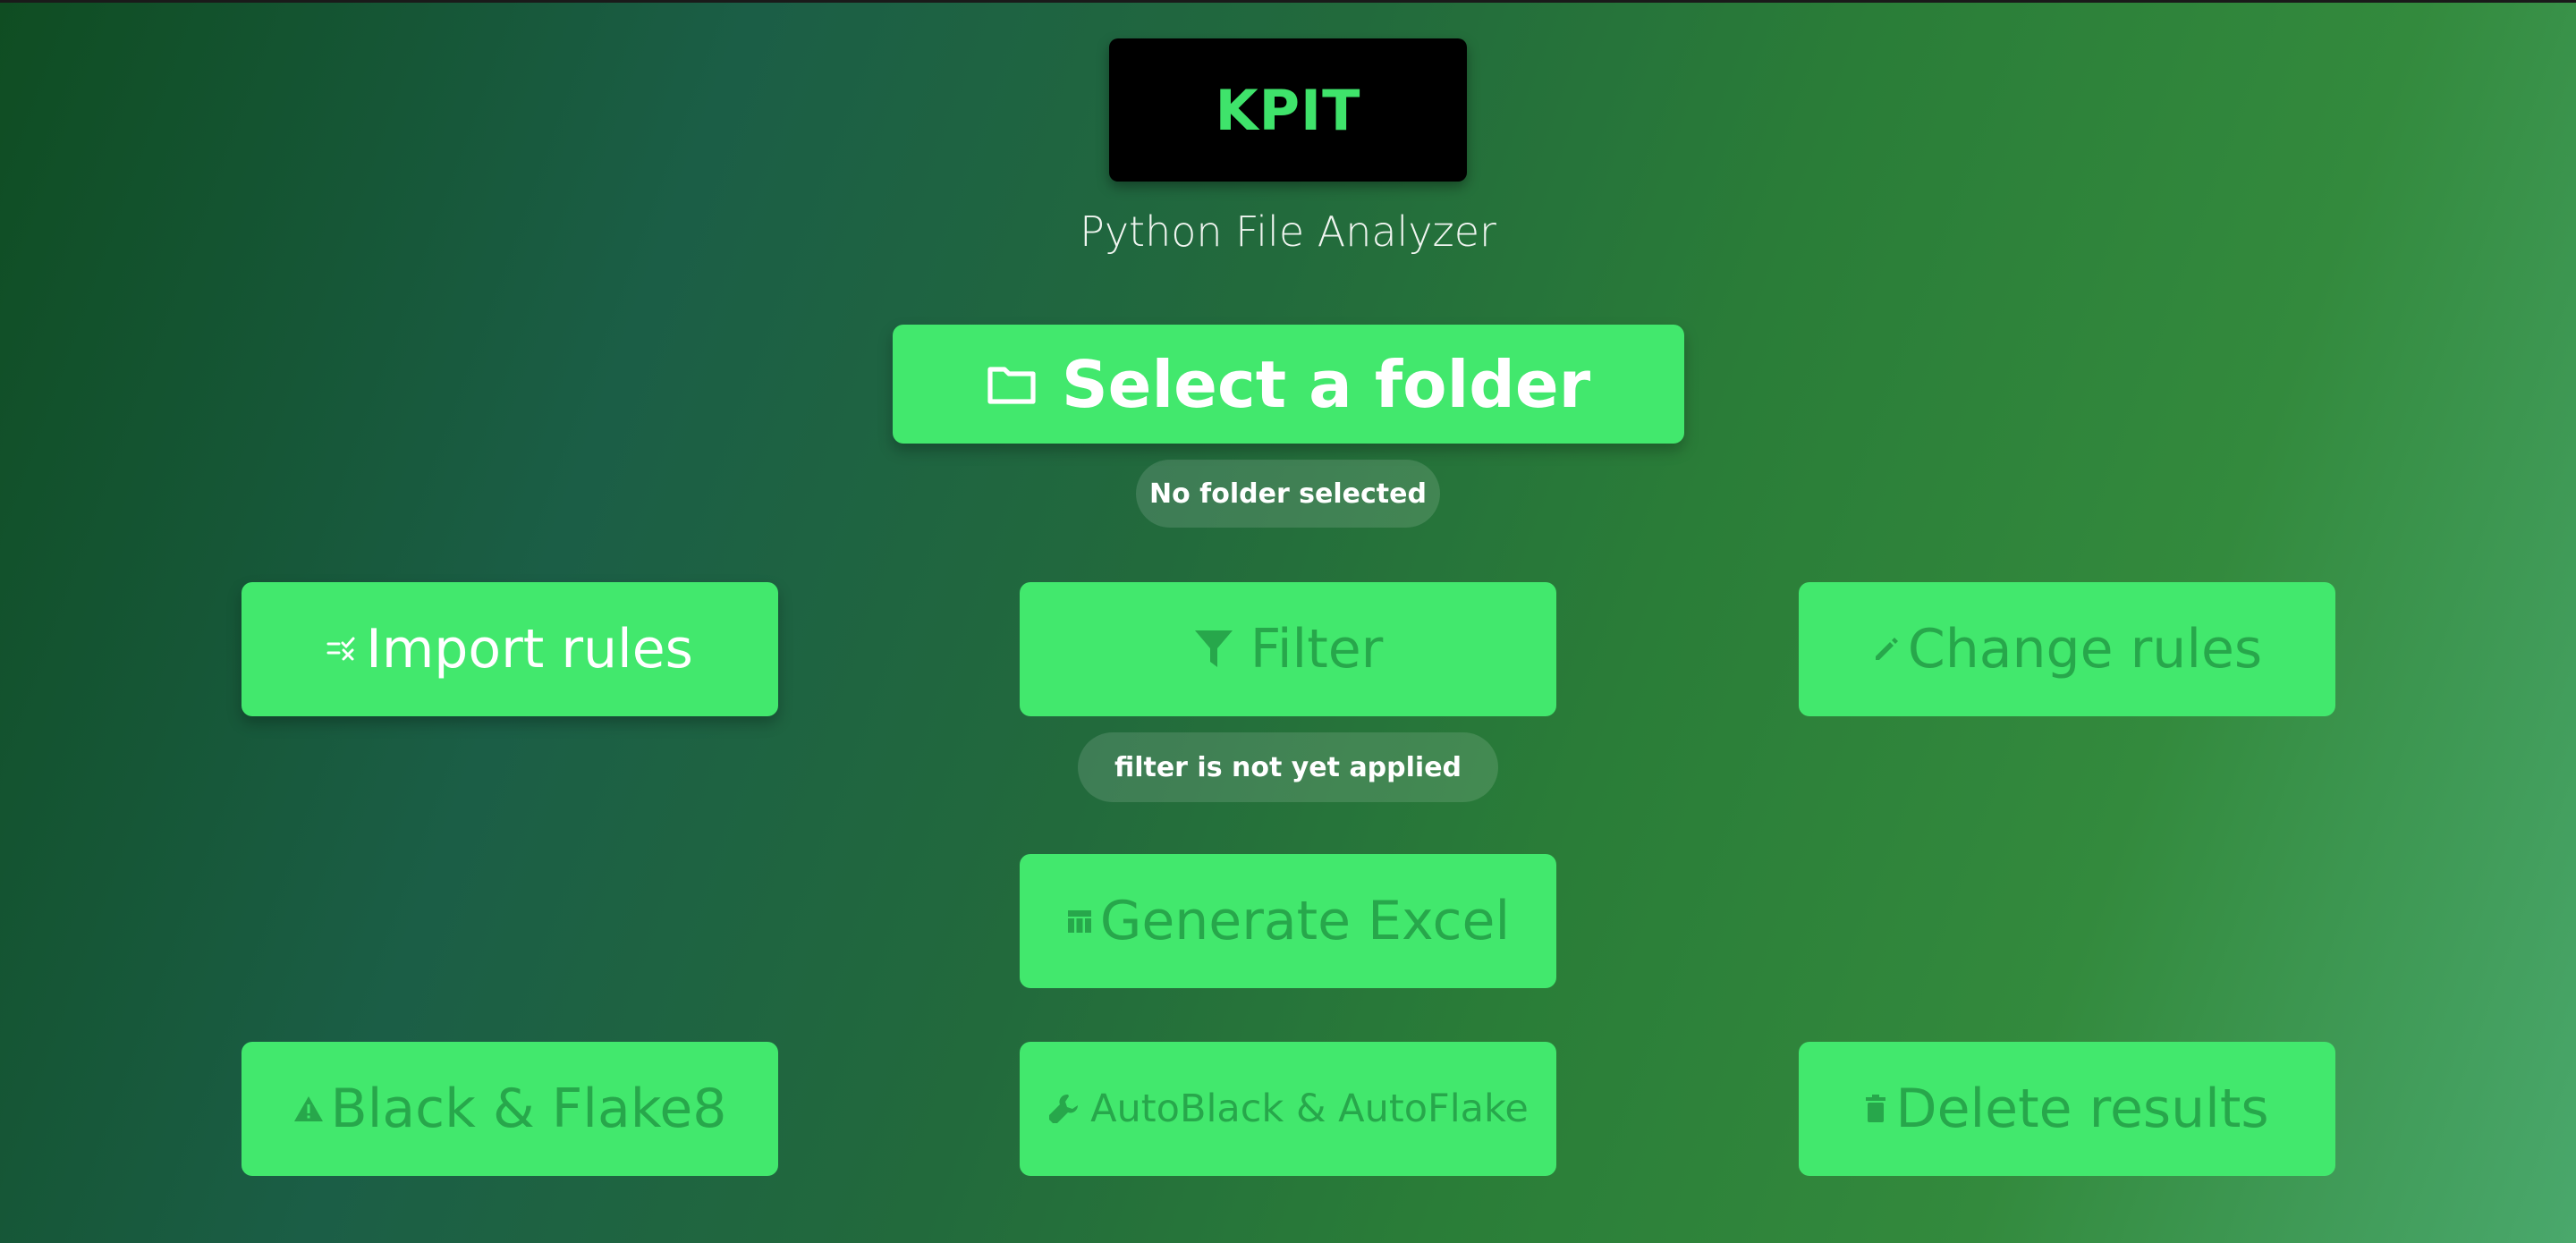 This screenshot has height=1243, width=2576. What do you see at coordinates (528, 1109) in the screenshot?
I see `black-flake8-label: Black & Flake8` at bounding box center [528, 1109].